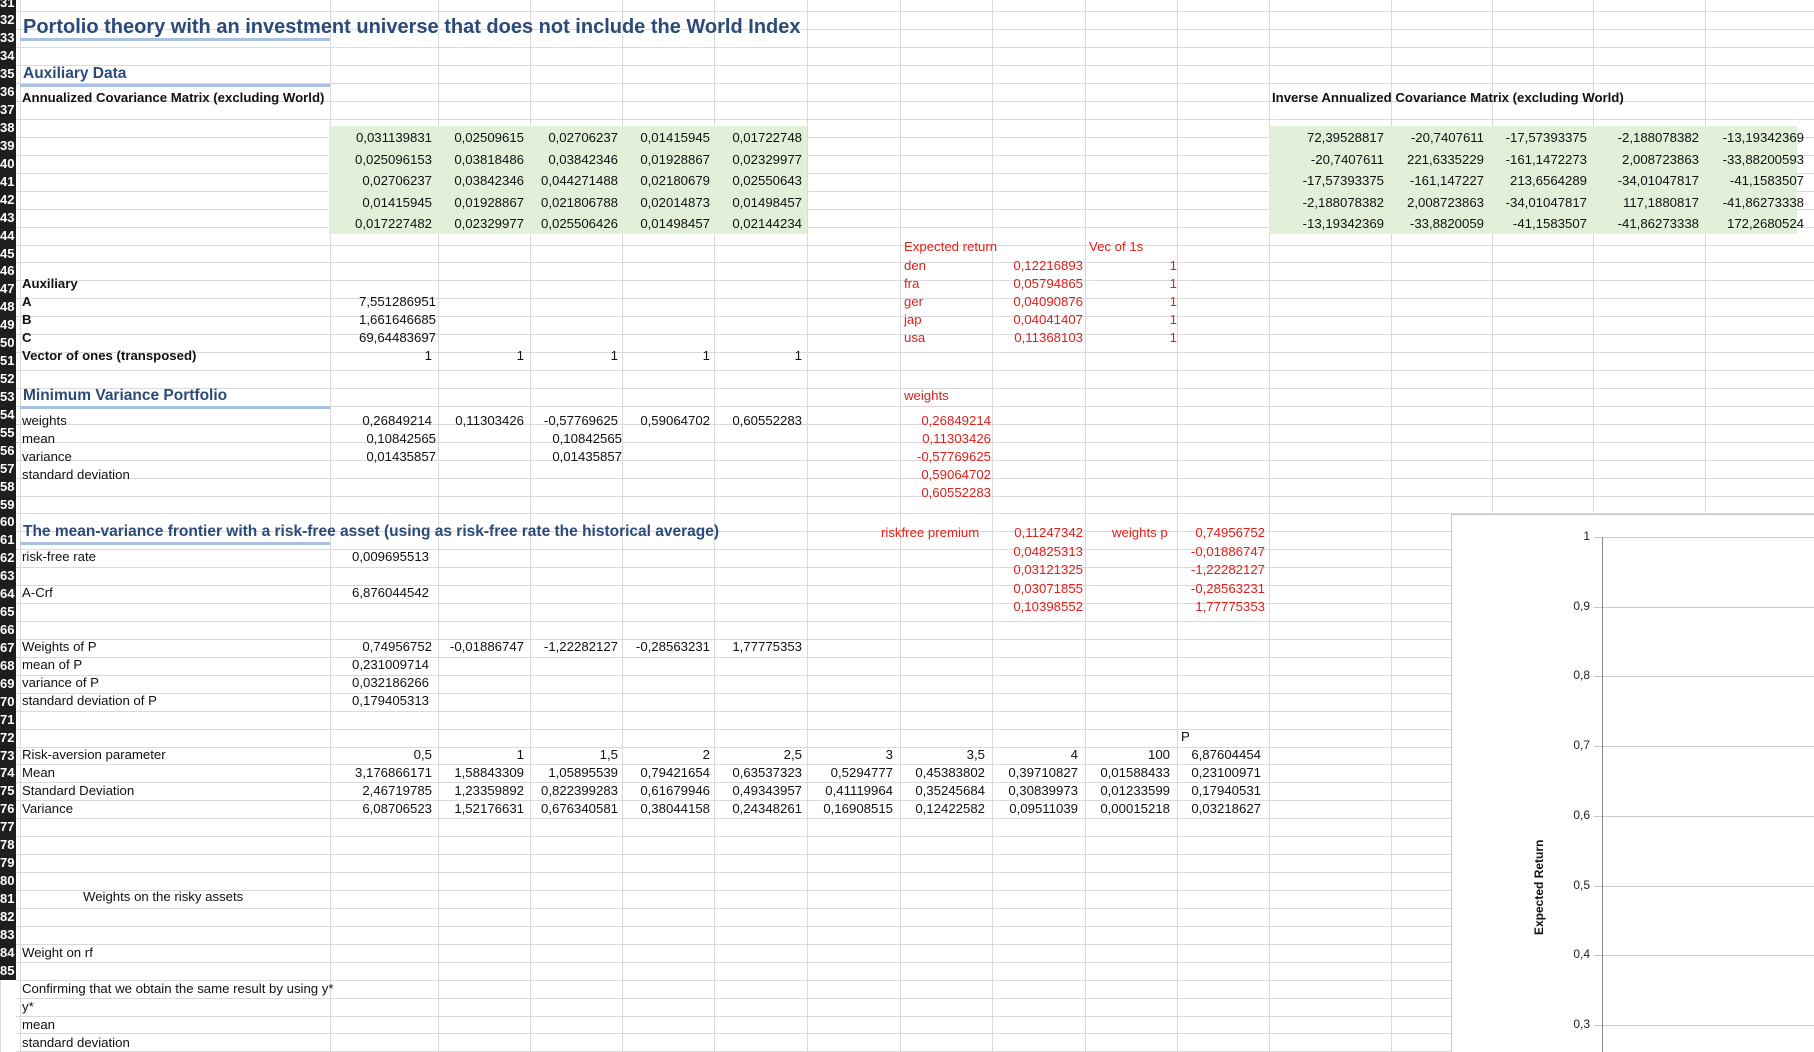 The image size is (1814, 1052). Describe the element at coordinates (574, 646) in the screenshot. I see `wp-cell: -1,22282127` at that location.